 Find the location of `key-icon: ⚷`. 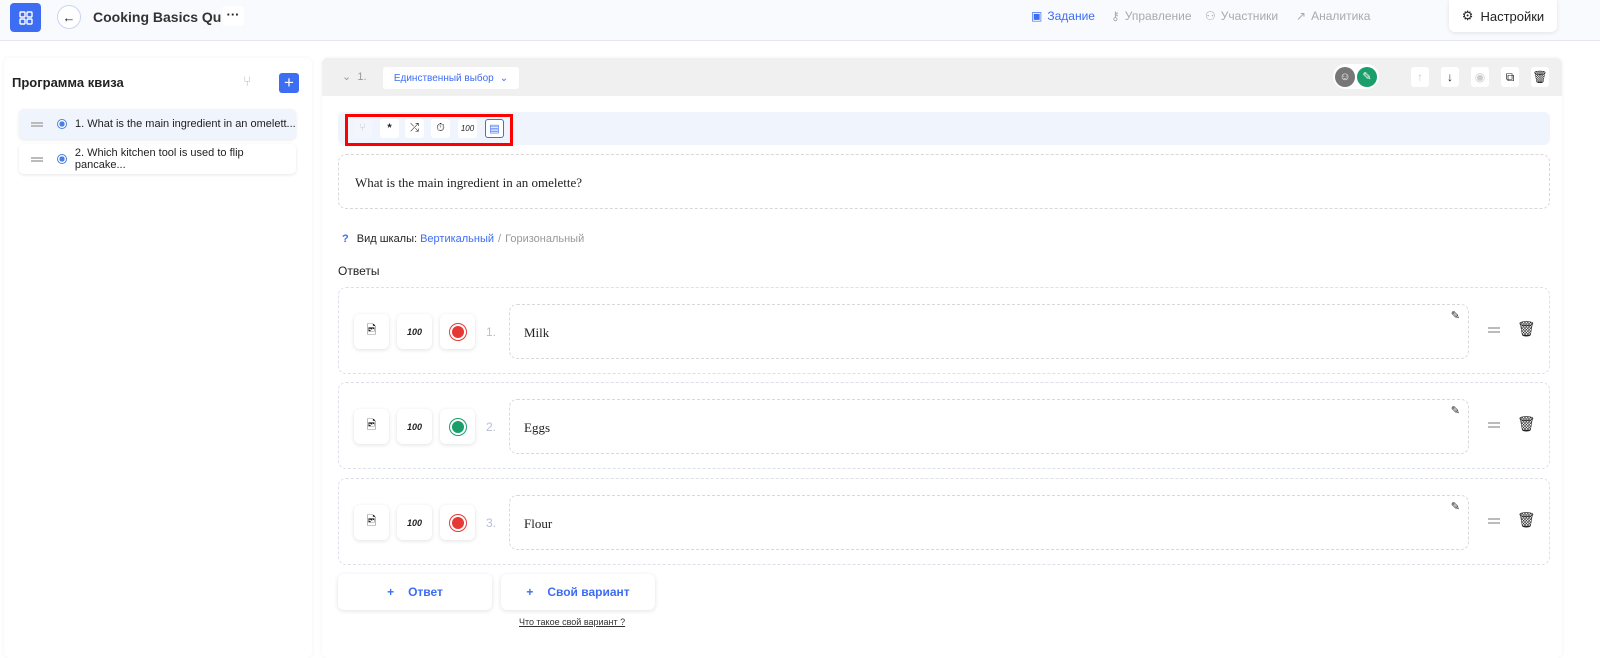

key-icon: ⚷ is located at coordinates (1115, 16).